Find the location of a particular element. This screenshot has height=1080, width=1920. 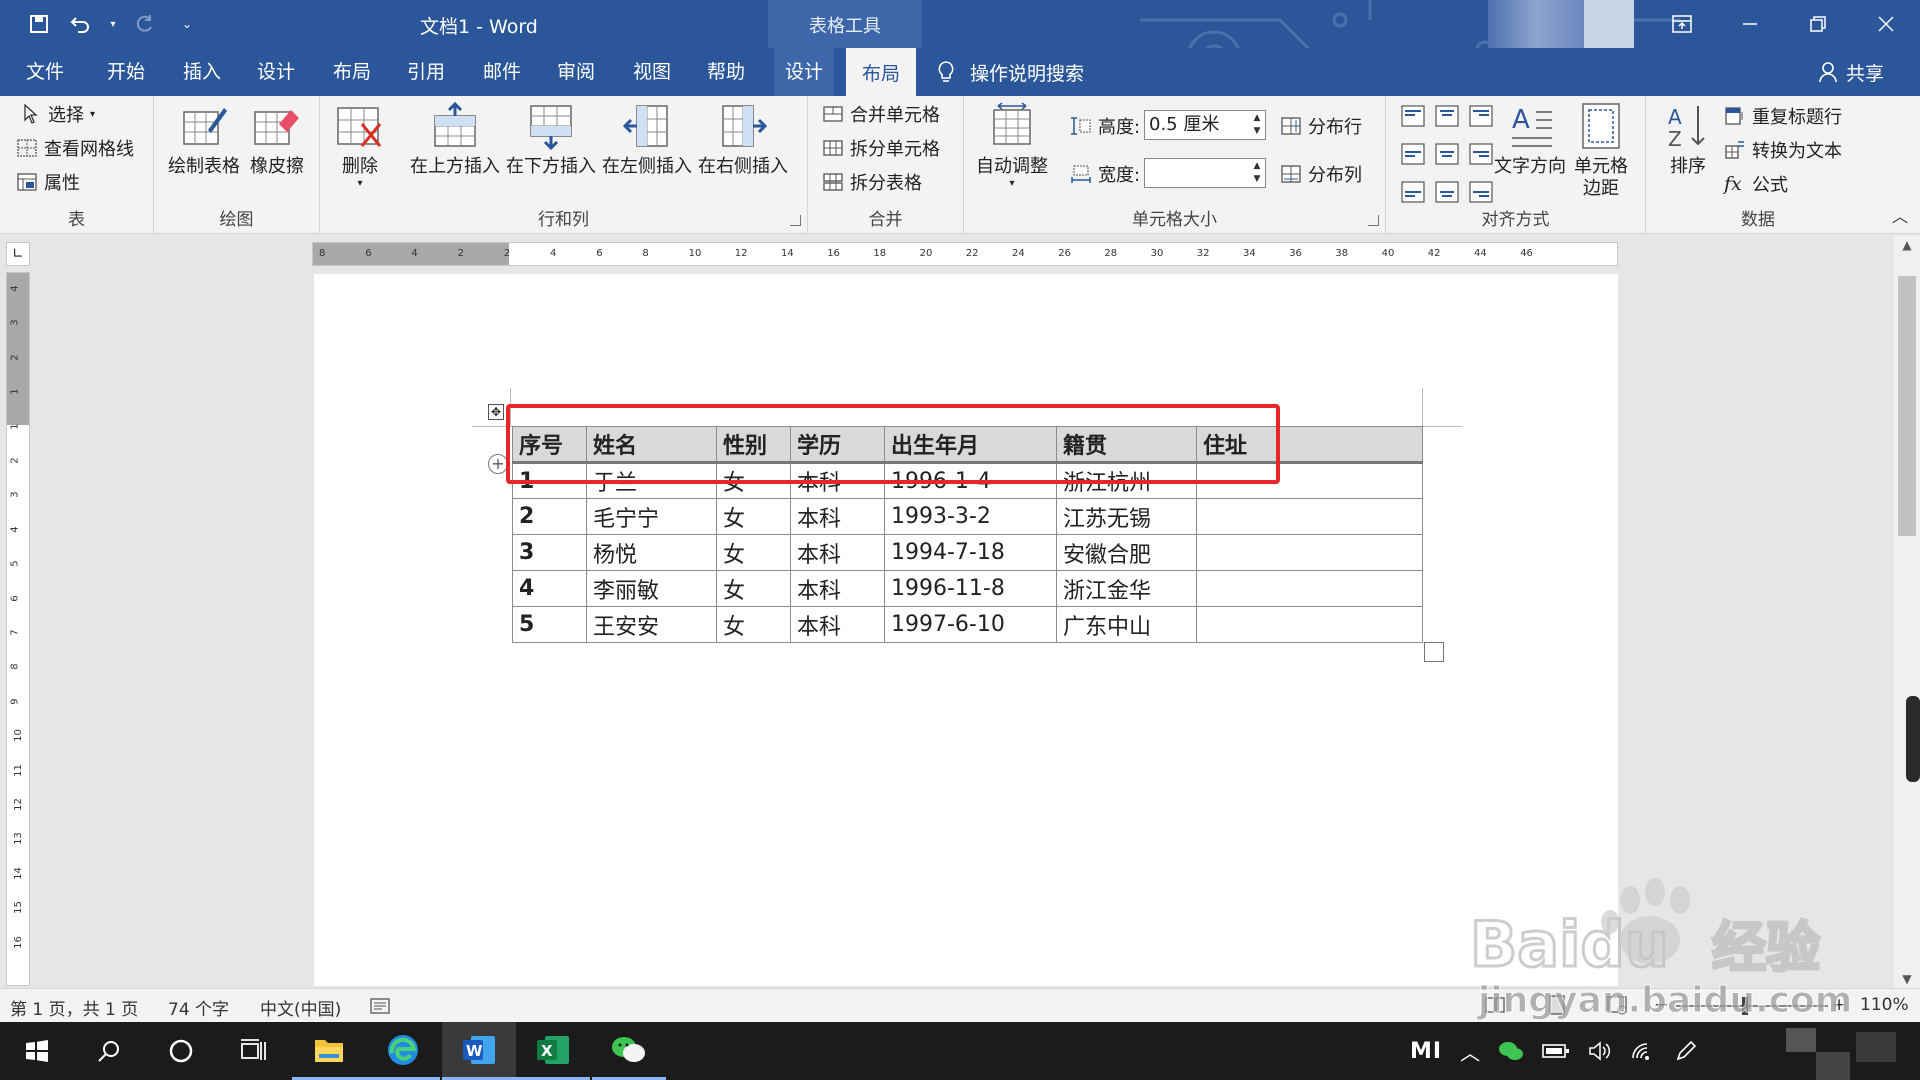

tell-me-search: 操作说明搜索 is located at coordinates (1010, 72).